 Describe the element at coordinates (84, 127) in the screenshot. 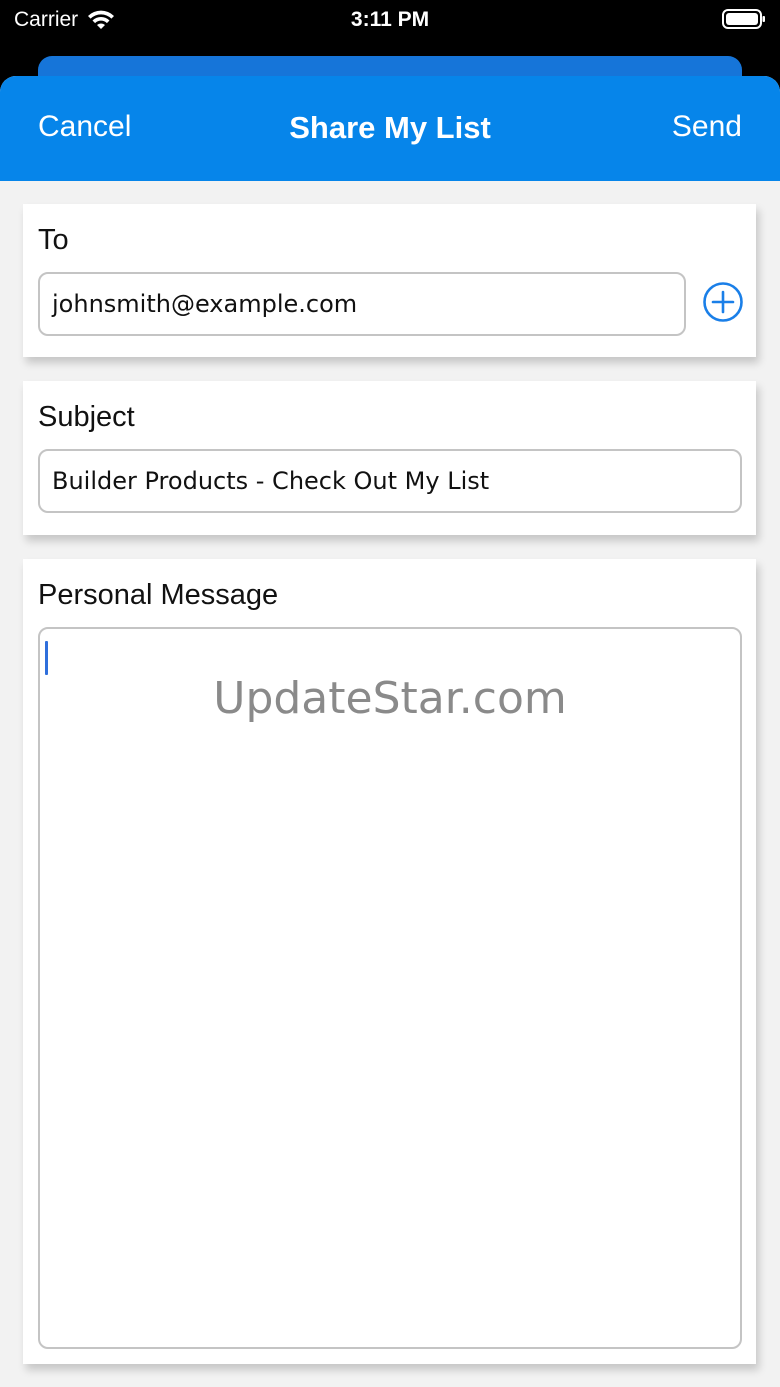

I see `cancel-button: Cancel` at that location.